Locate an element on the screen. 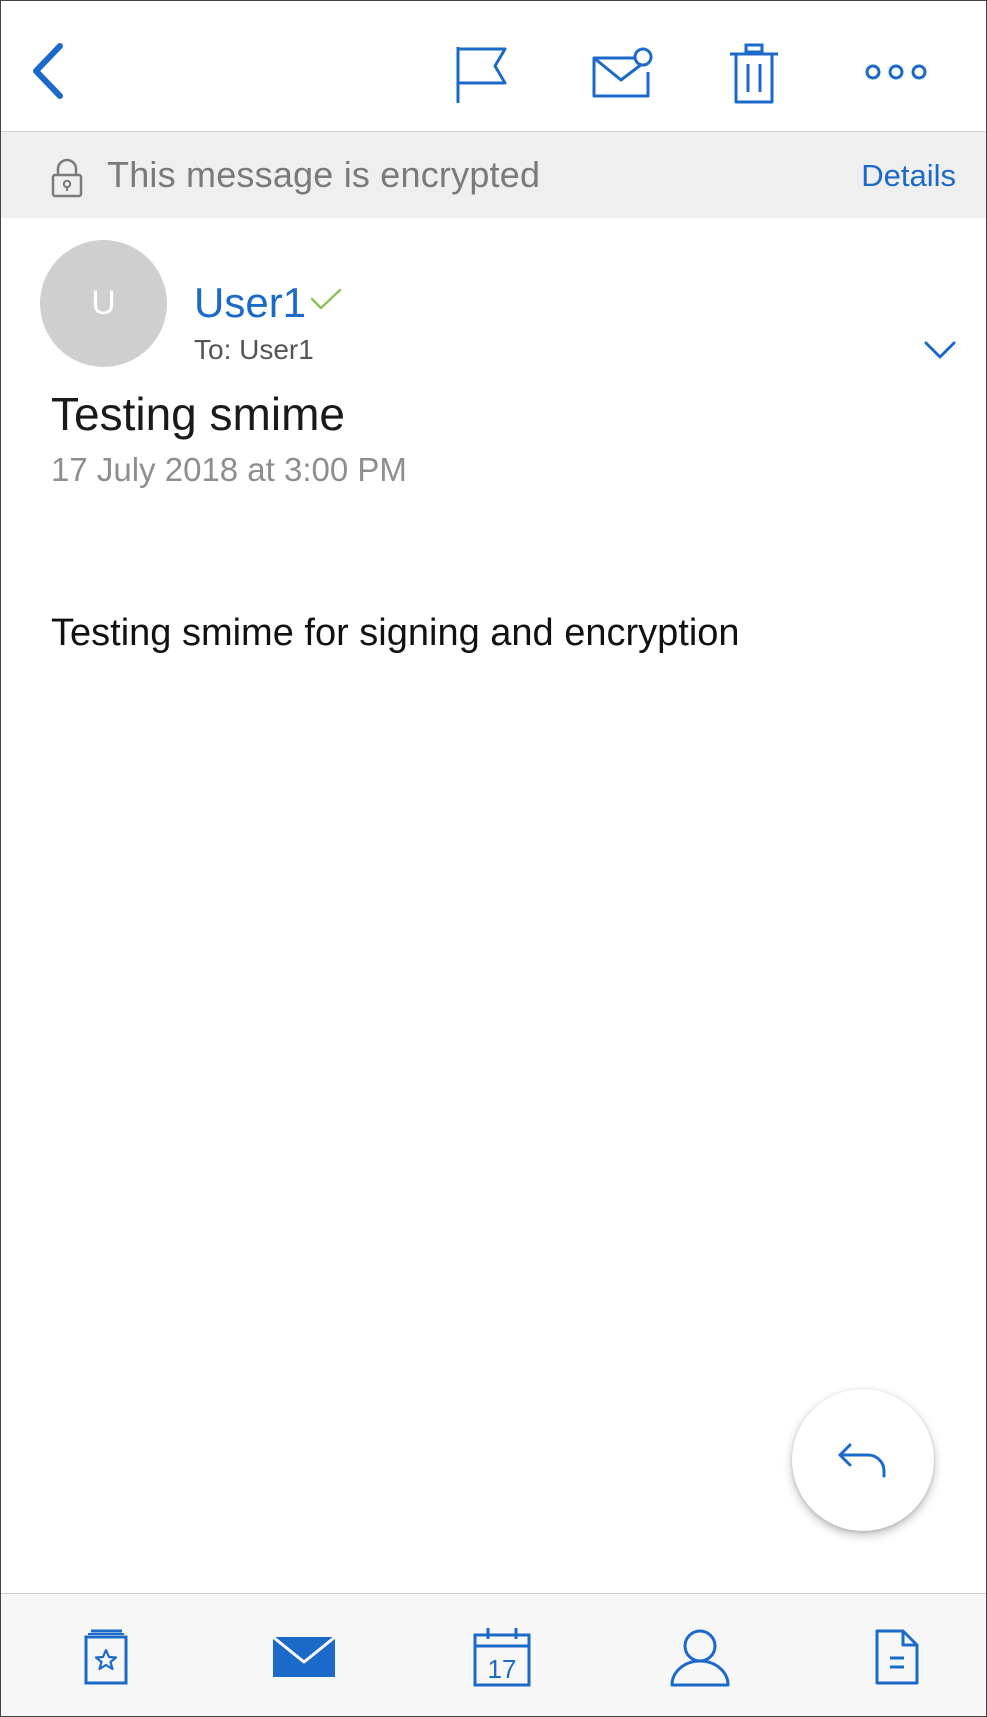 The image size is (987, 1717). tab-mail is located at coordinates (304, 1657).